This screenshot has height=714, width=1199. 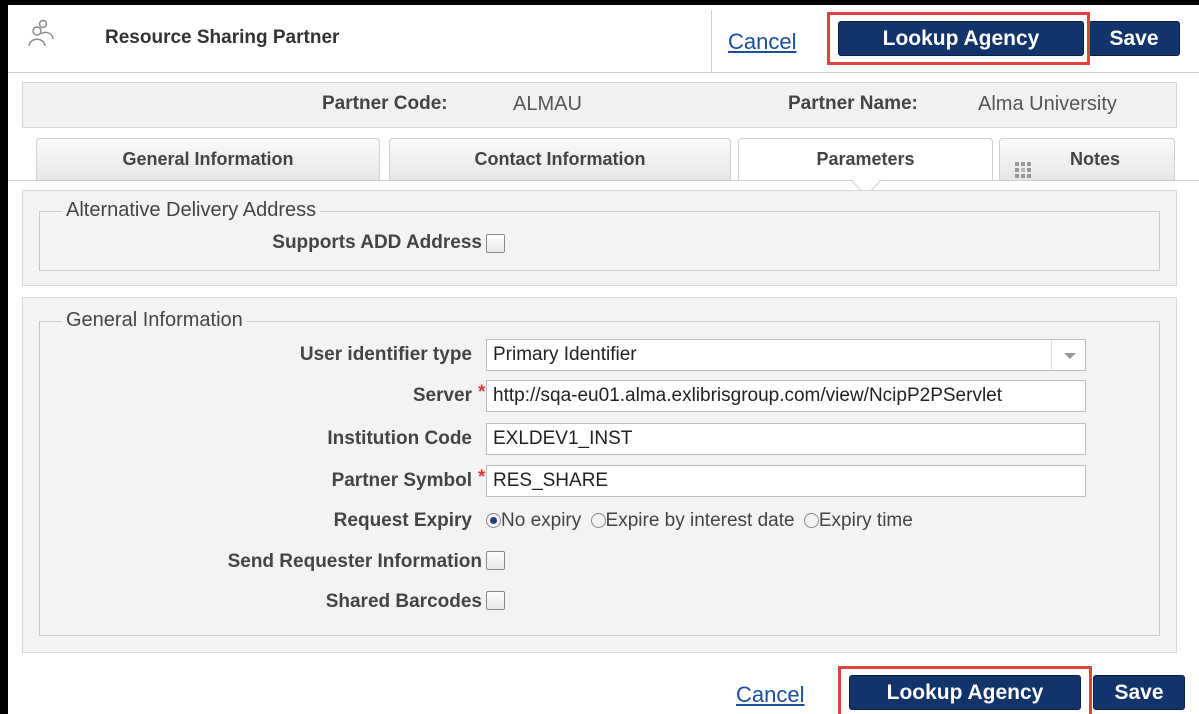 What do you see at coordinates (354, 561) in the screenshot?
I see `send-requester-label: Send Requester Information` at bounding box center [354, 561].